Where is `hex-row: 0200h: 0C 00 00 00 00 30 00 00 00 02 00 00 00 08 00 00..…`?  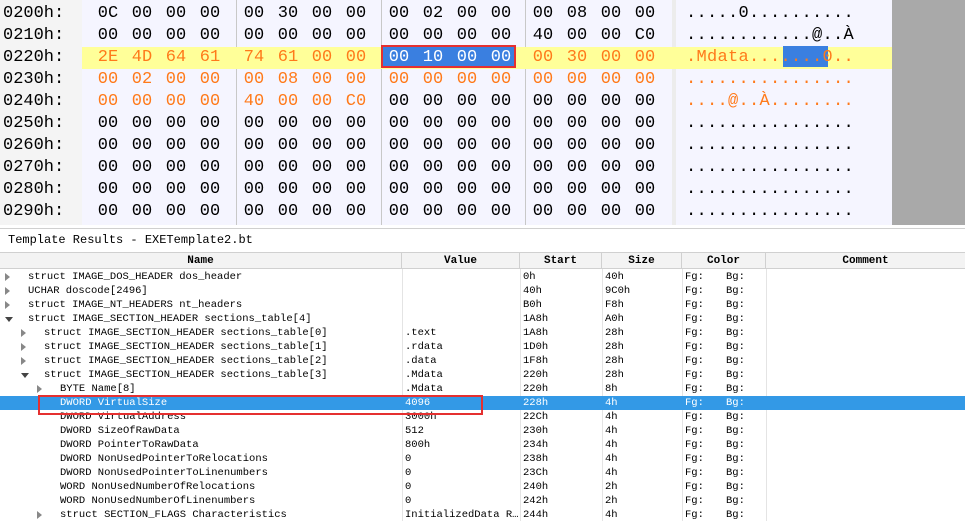
hex-row: 0200h: 0C 00 00 00 00 30 00 00 00 02 00 00 00 08 00 00..… is located at coordinates (446, 14).